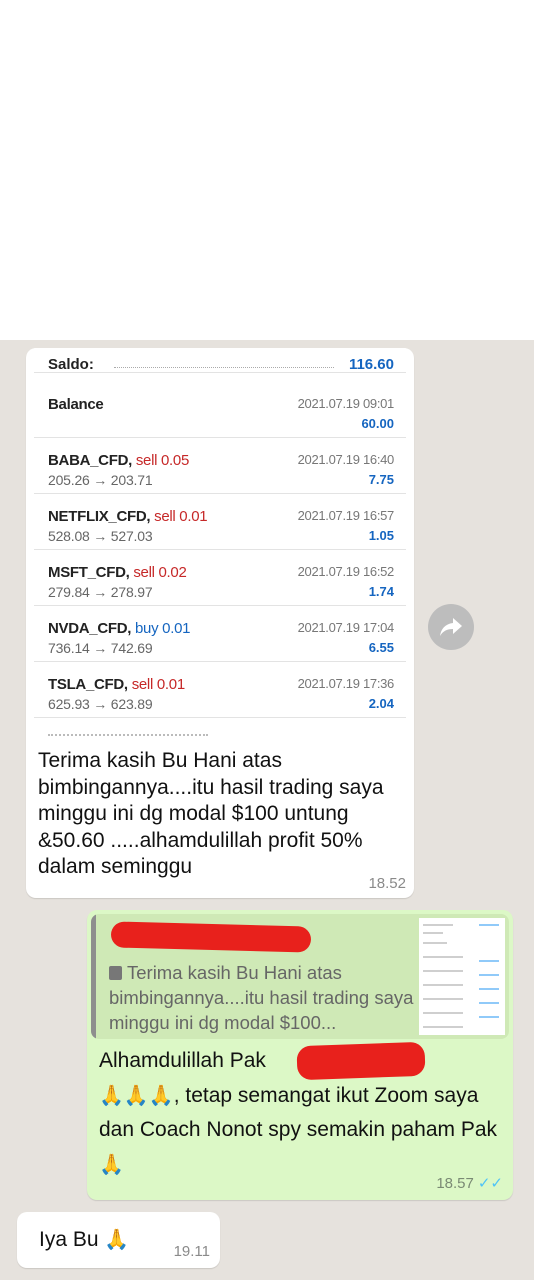 The height and width of the screenshot is (1280, 534). Describe the element at coordinates (346, 459) in the screenshot. I see `trade-timestamp: 2021.07.19 16:40` at that location.